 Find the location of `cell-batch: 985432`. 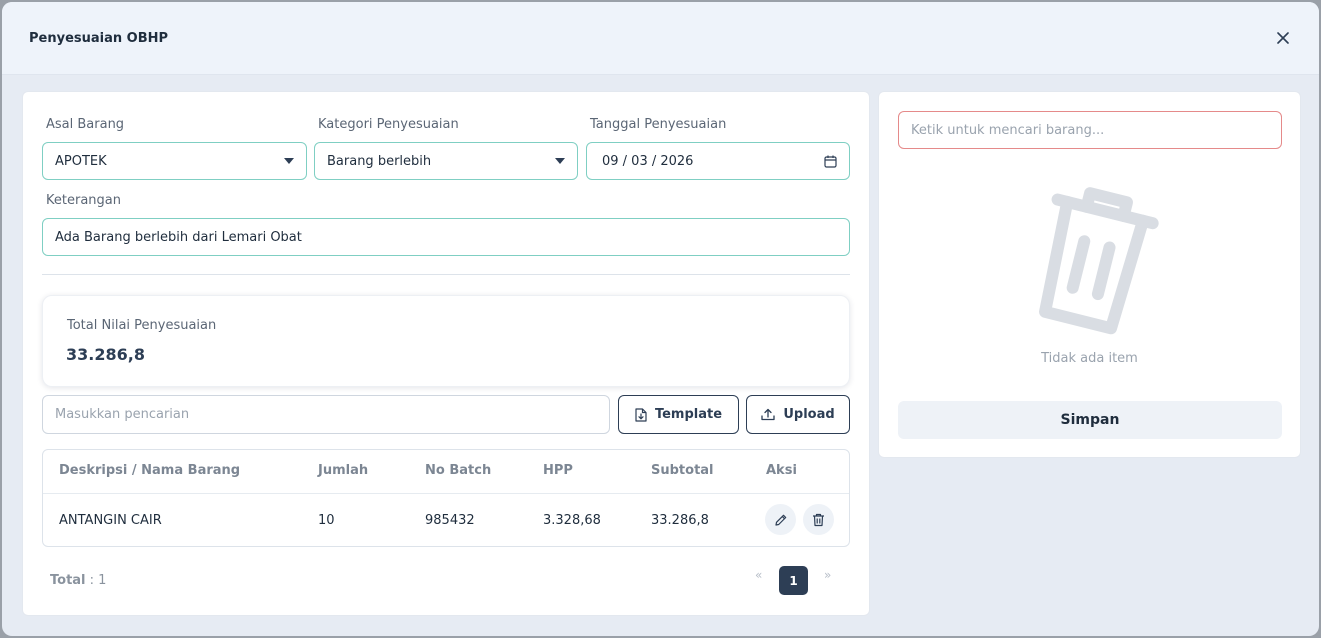

cell-batch: 985432 is located at coordinates (450, 520).